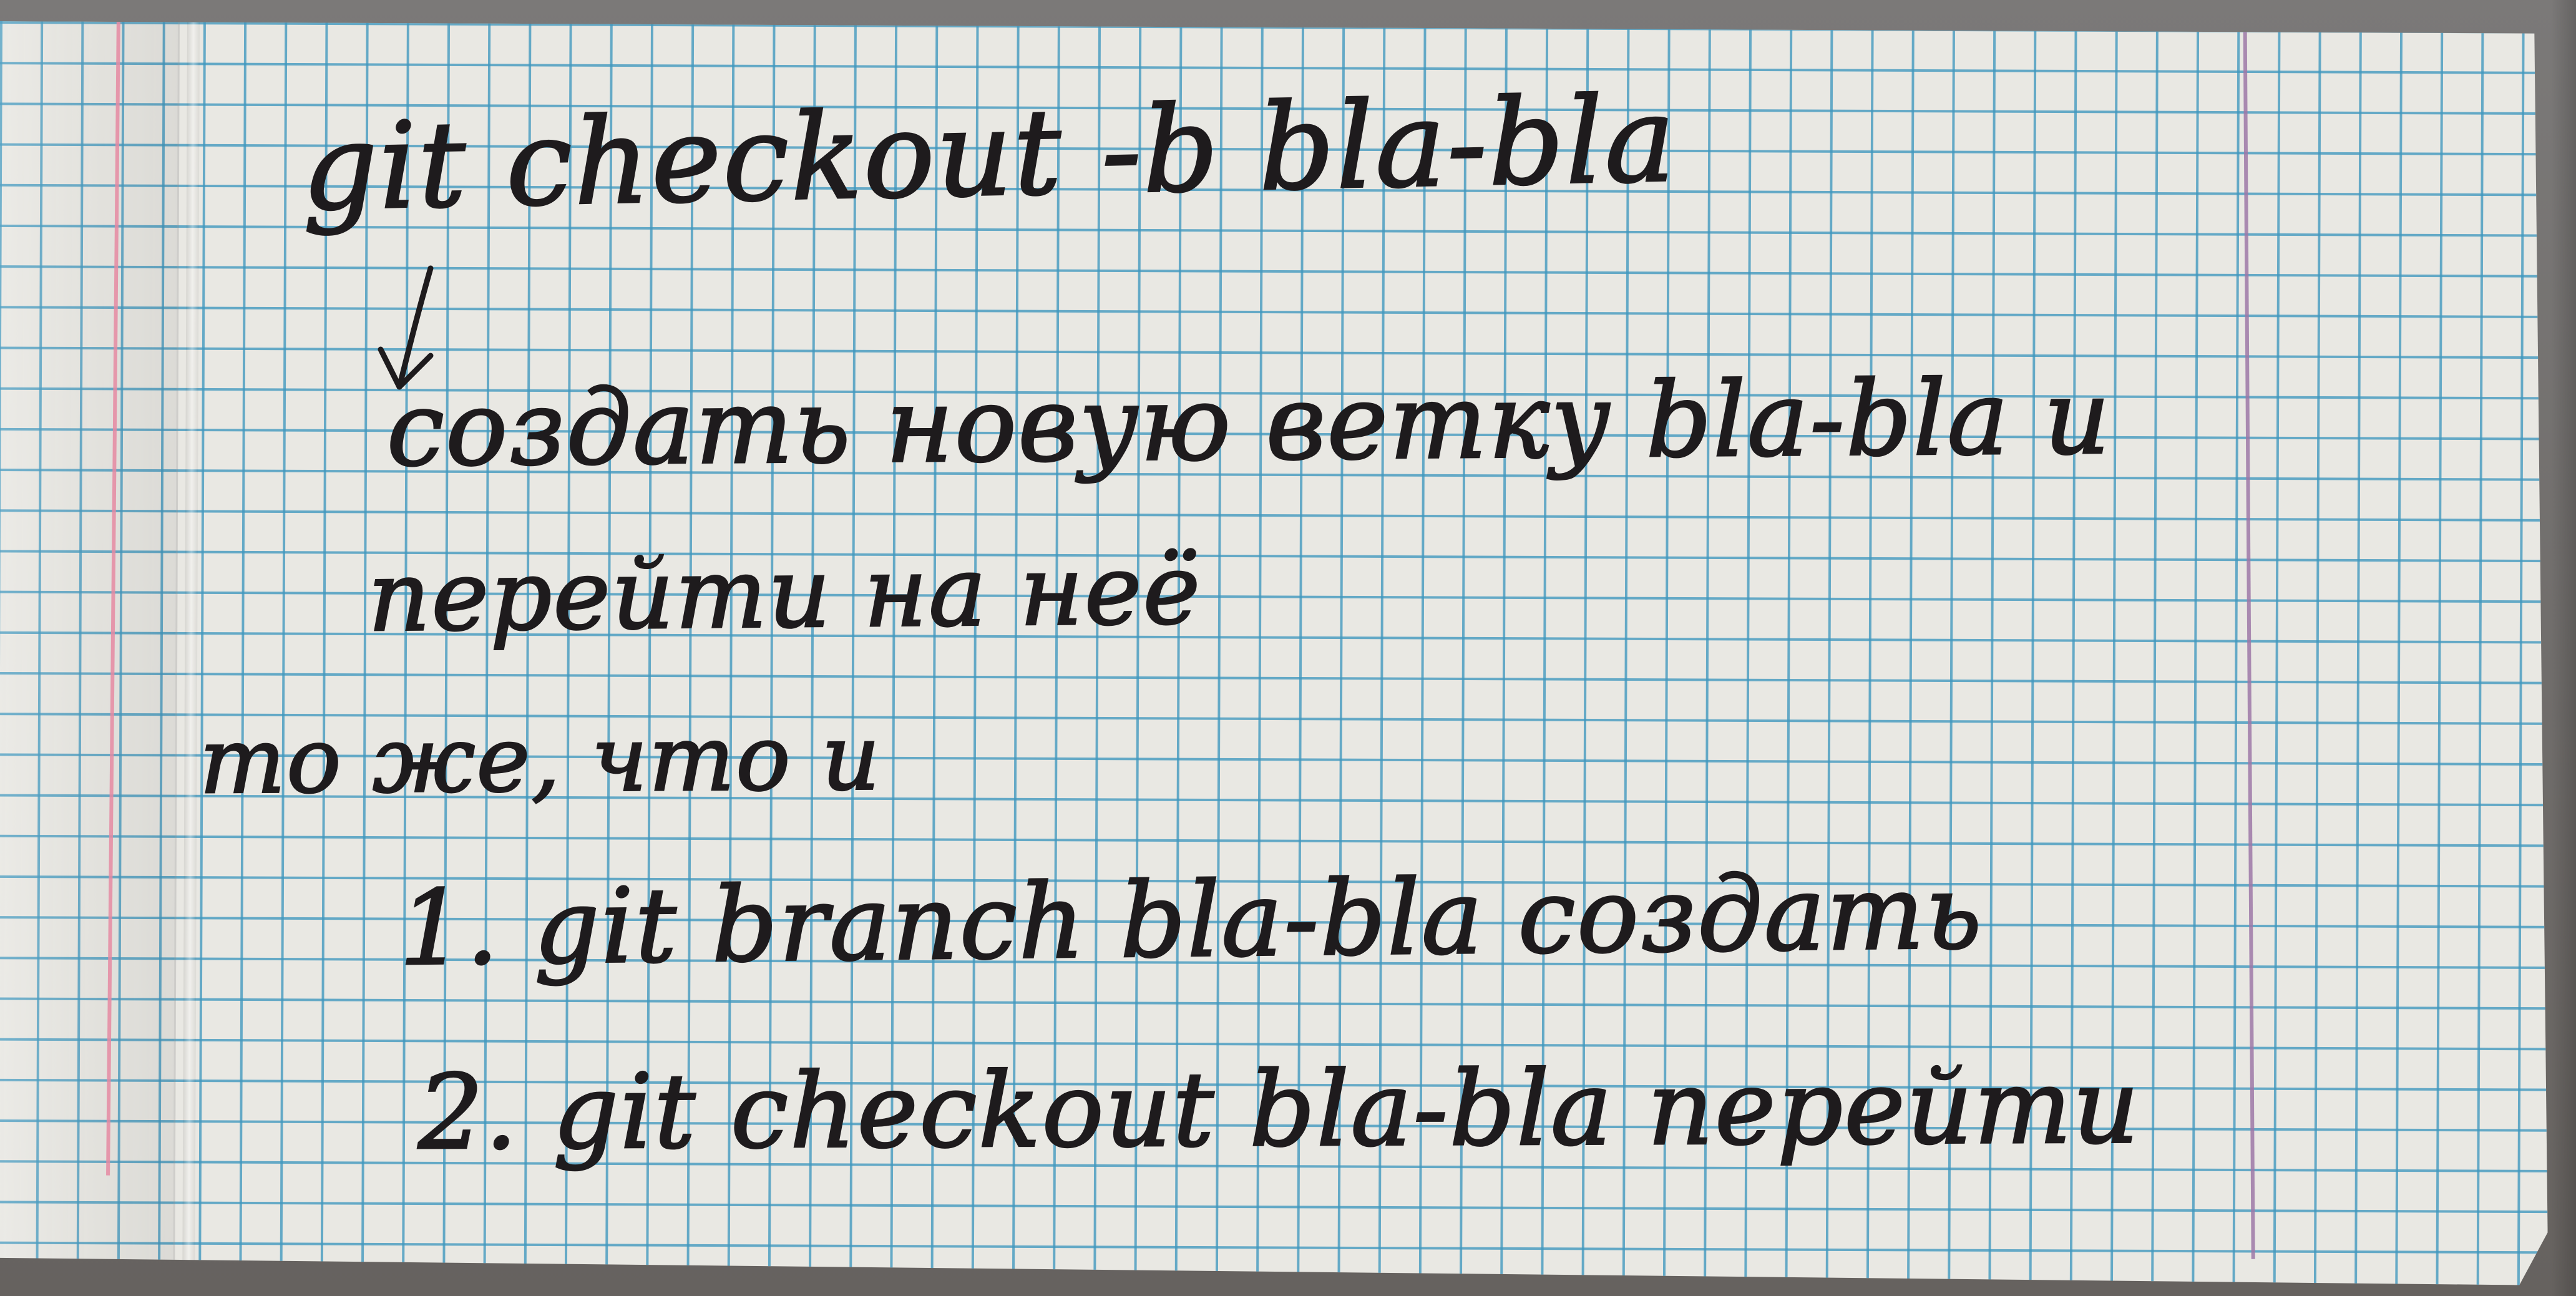 Image resolution: width=2576 pixels, height=1296 pixels. What do you see at coordinates (2563, 648) in the screenshot?
I see `photo-edge-shadow` at bounding box center [2563, 648].